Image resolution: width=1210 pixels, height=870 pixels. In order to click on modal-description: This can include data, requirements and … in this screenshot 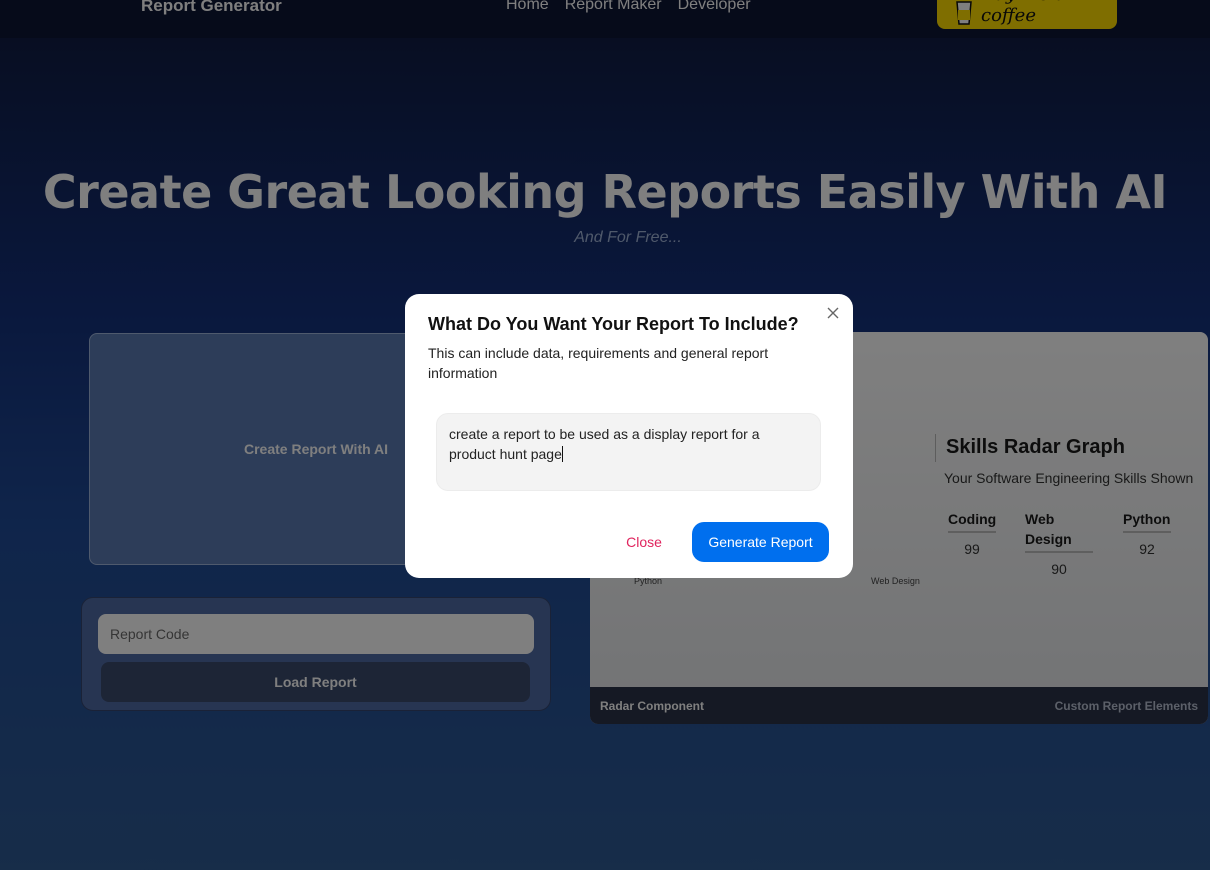, I will do `click(598, 363)`.